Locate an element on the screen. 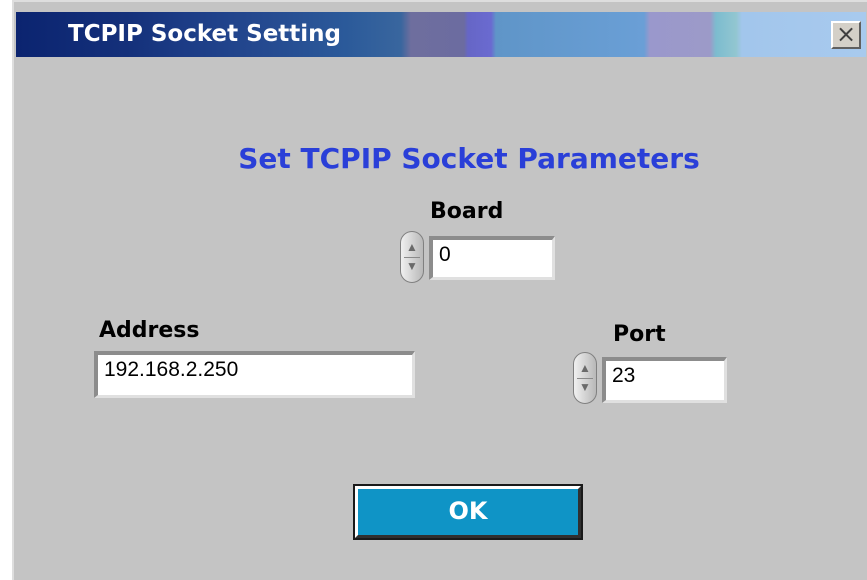 Image resolution: width=867 pixels, height=580 pixels. close-icon: × is located at coordinates (846, 34).